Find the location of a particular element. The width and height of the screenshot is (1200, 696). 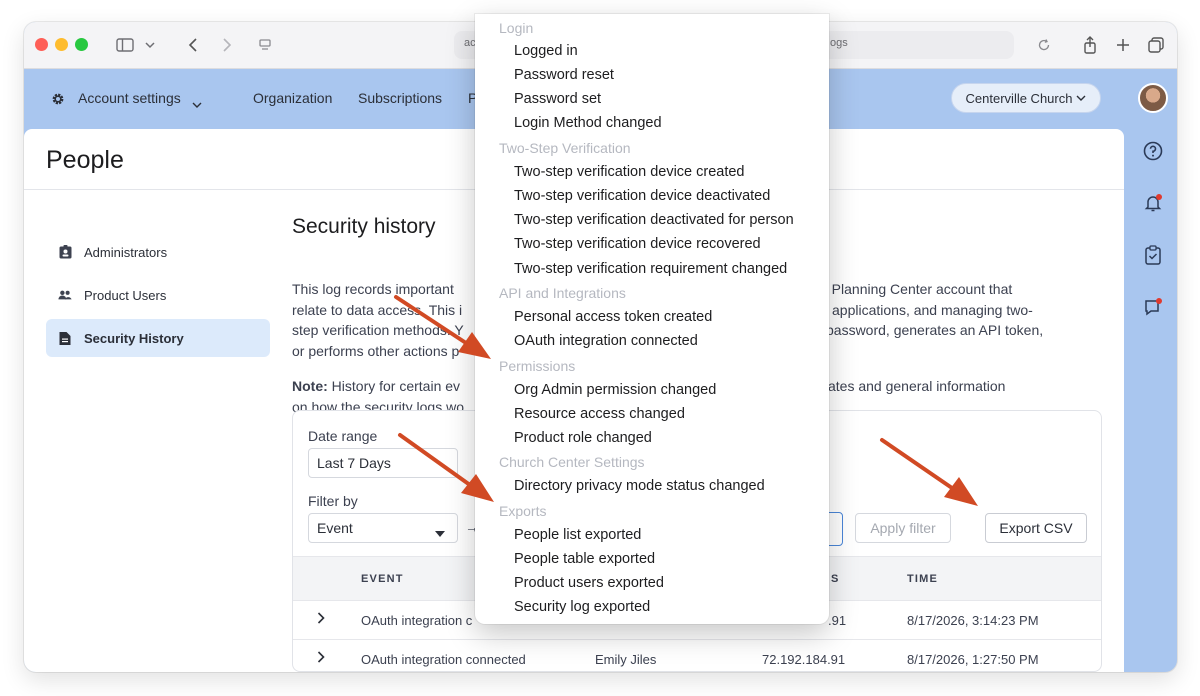

description-line-1-right: h Planning Center account that is located at coordinates (916, 289).